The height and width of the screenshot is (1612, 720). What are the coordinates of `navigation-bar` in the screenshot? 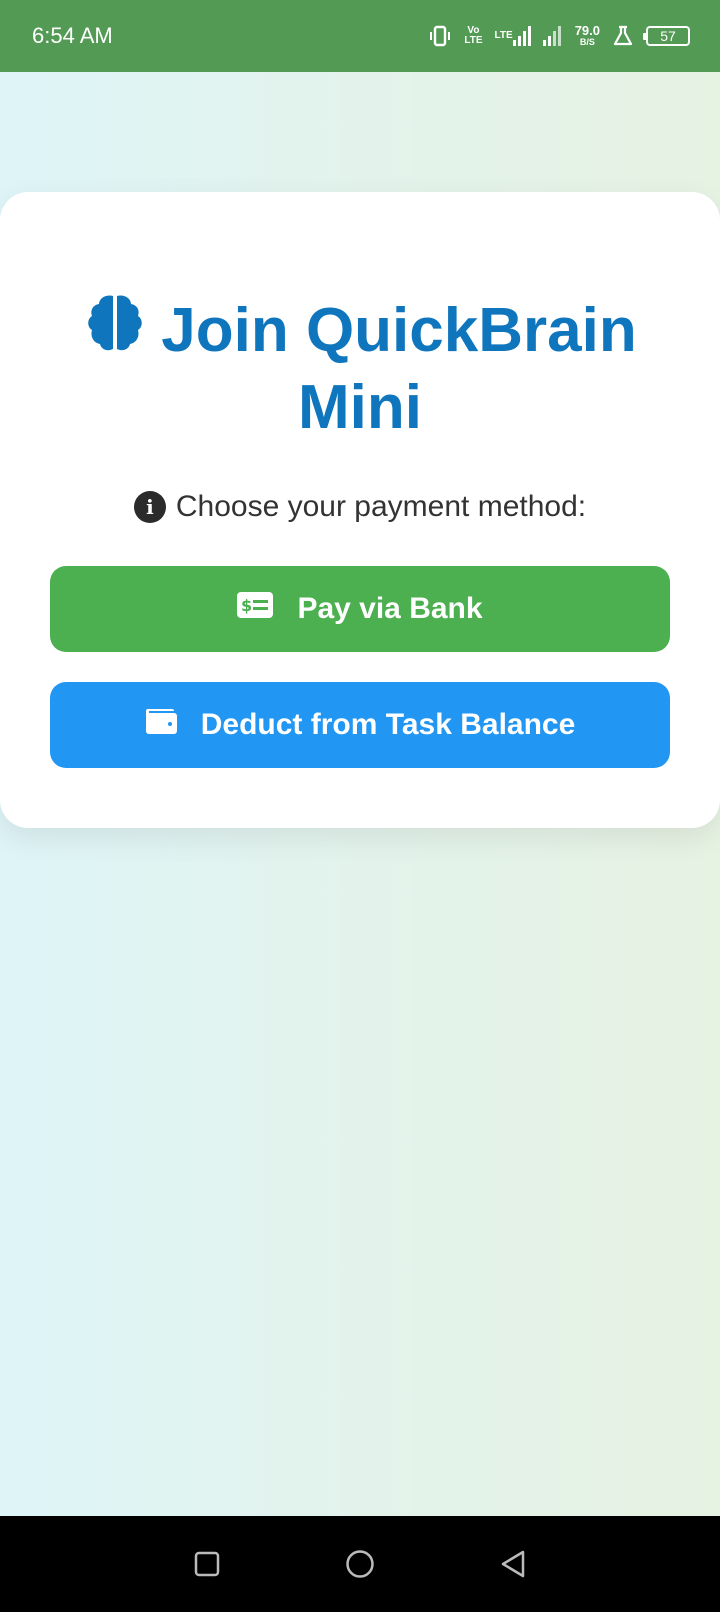 It's located at (360, 1564).